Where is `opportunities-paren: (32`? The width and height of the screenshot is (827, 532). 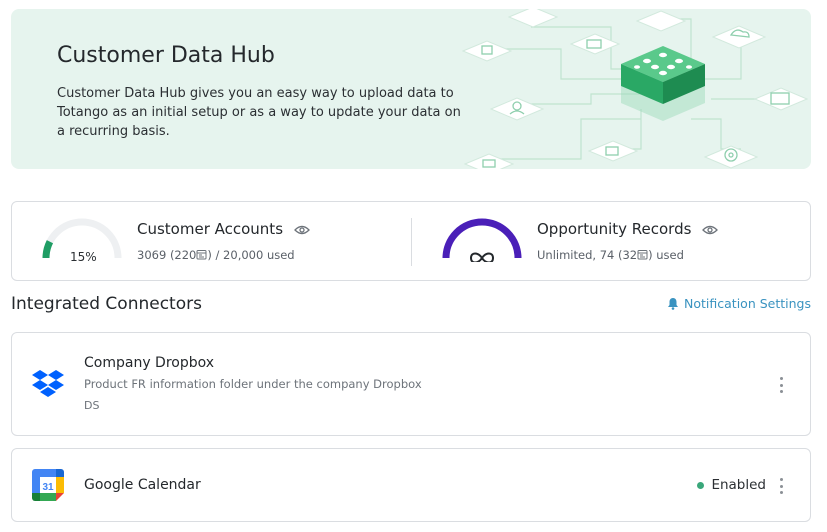 opportunities-paren: (32 is located at coordinates (627, 255).